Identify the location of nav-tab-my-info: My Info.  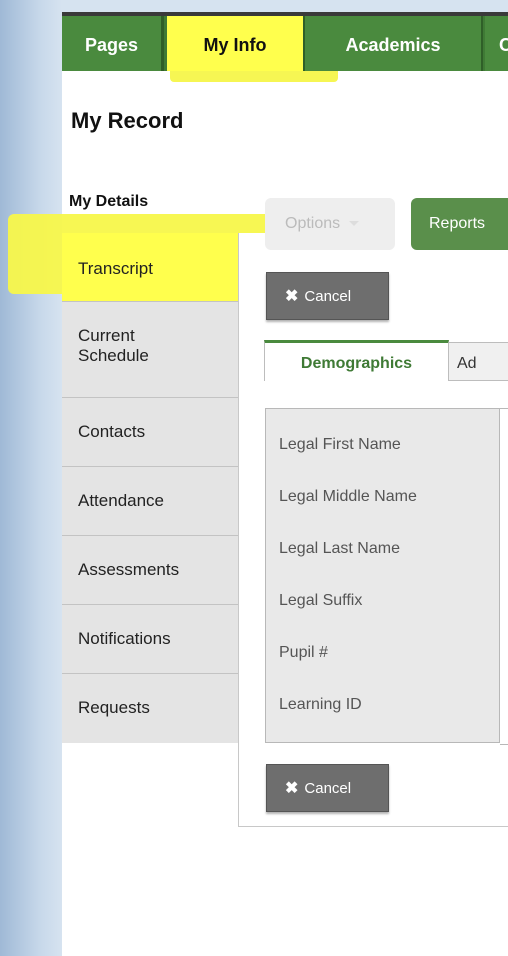
(236, 43).